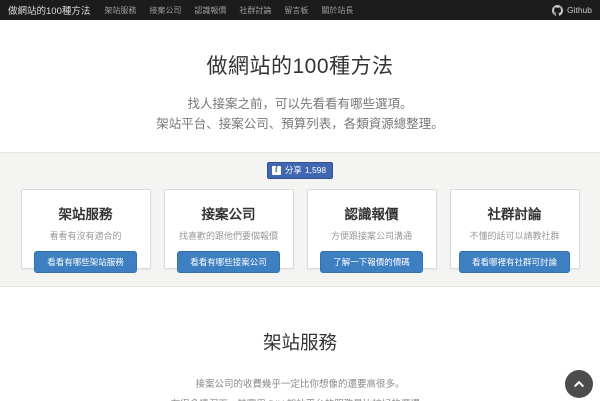 The image size is (600, 401). Describe the element at coordinates (49, 10) in the screenshot. I see `navbar-brand: 做網站的100種方法` at that location.